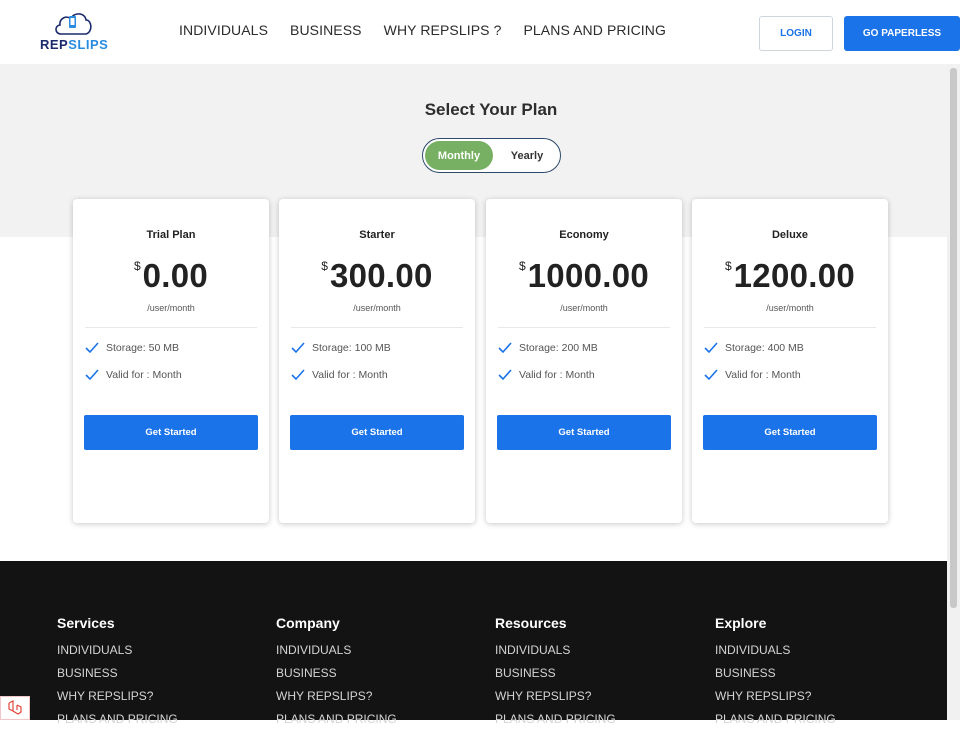 The image size is (960, 735). Describe the element at coordinates (223, 30) in the screenshot. I see `nav-individuals: INDIVIDUALS` at that location.